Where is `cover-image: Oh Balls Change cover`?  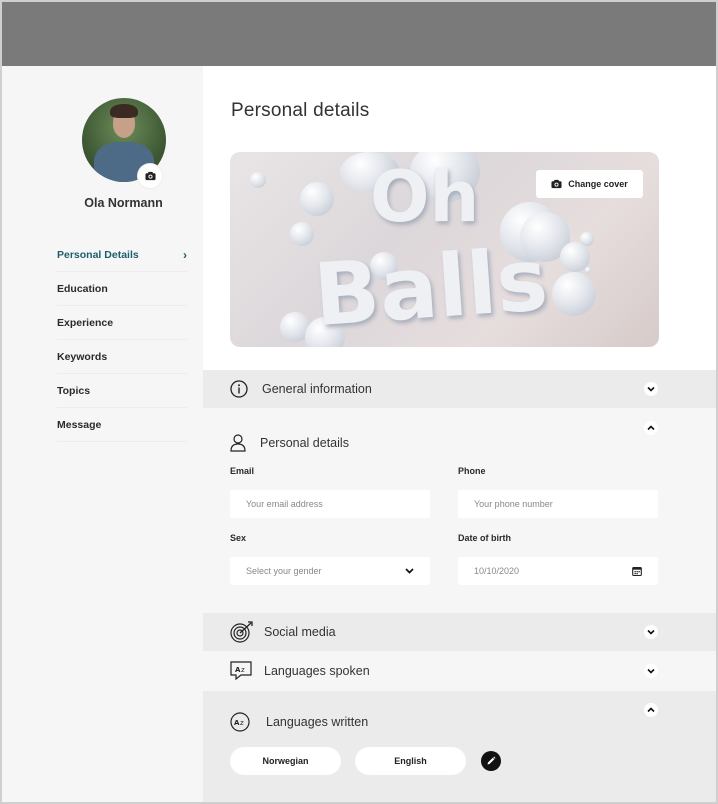 cover-image: Oh Balls Change cover is located at coordinates (444, 249).